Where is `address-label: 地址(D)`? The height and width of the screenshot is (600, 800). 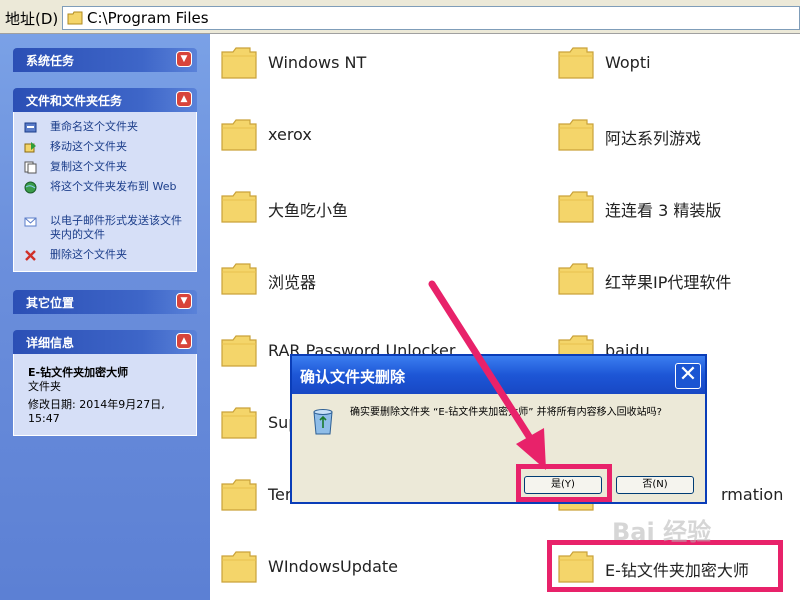
address-label: 地址(D) is located at coordinates (32, 19).